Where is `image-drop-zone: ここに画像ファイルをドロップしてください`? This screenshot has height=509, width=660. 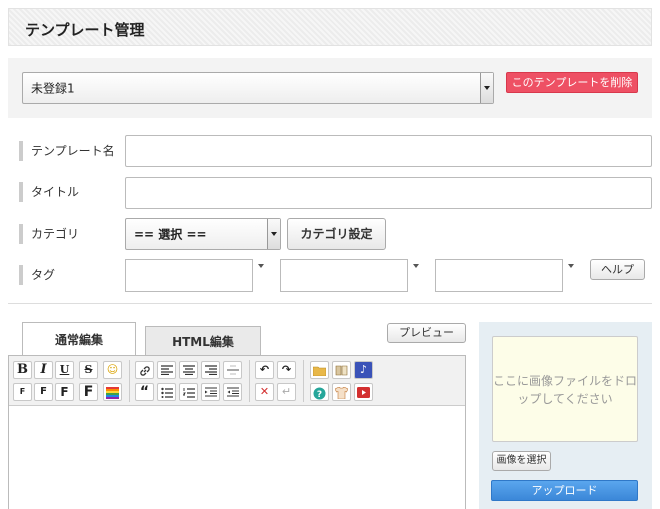 image-drop-zone: ここに画像ファイルをドロップしてください is located at coordinates (565, 389).